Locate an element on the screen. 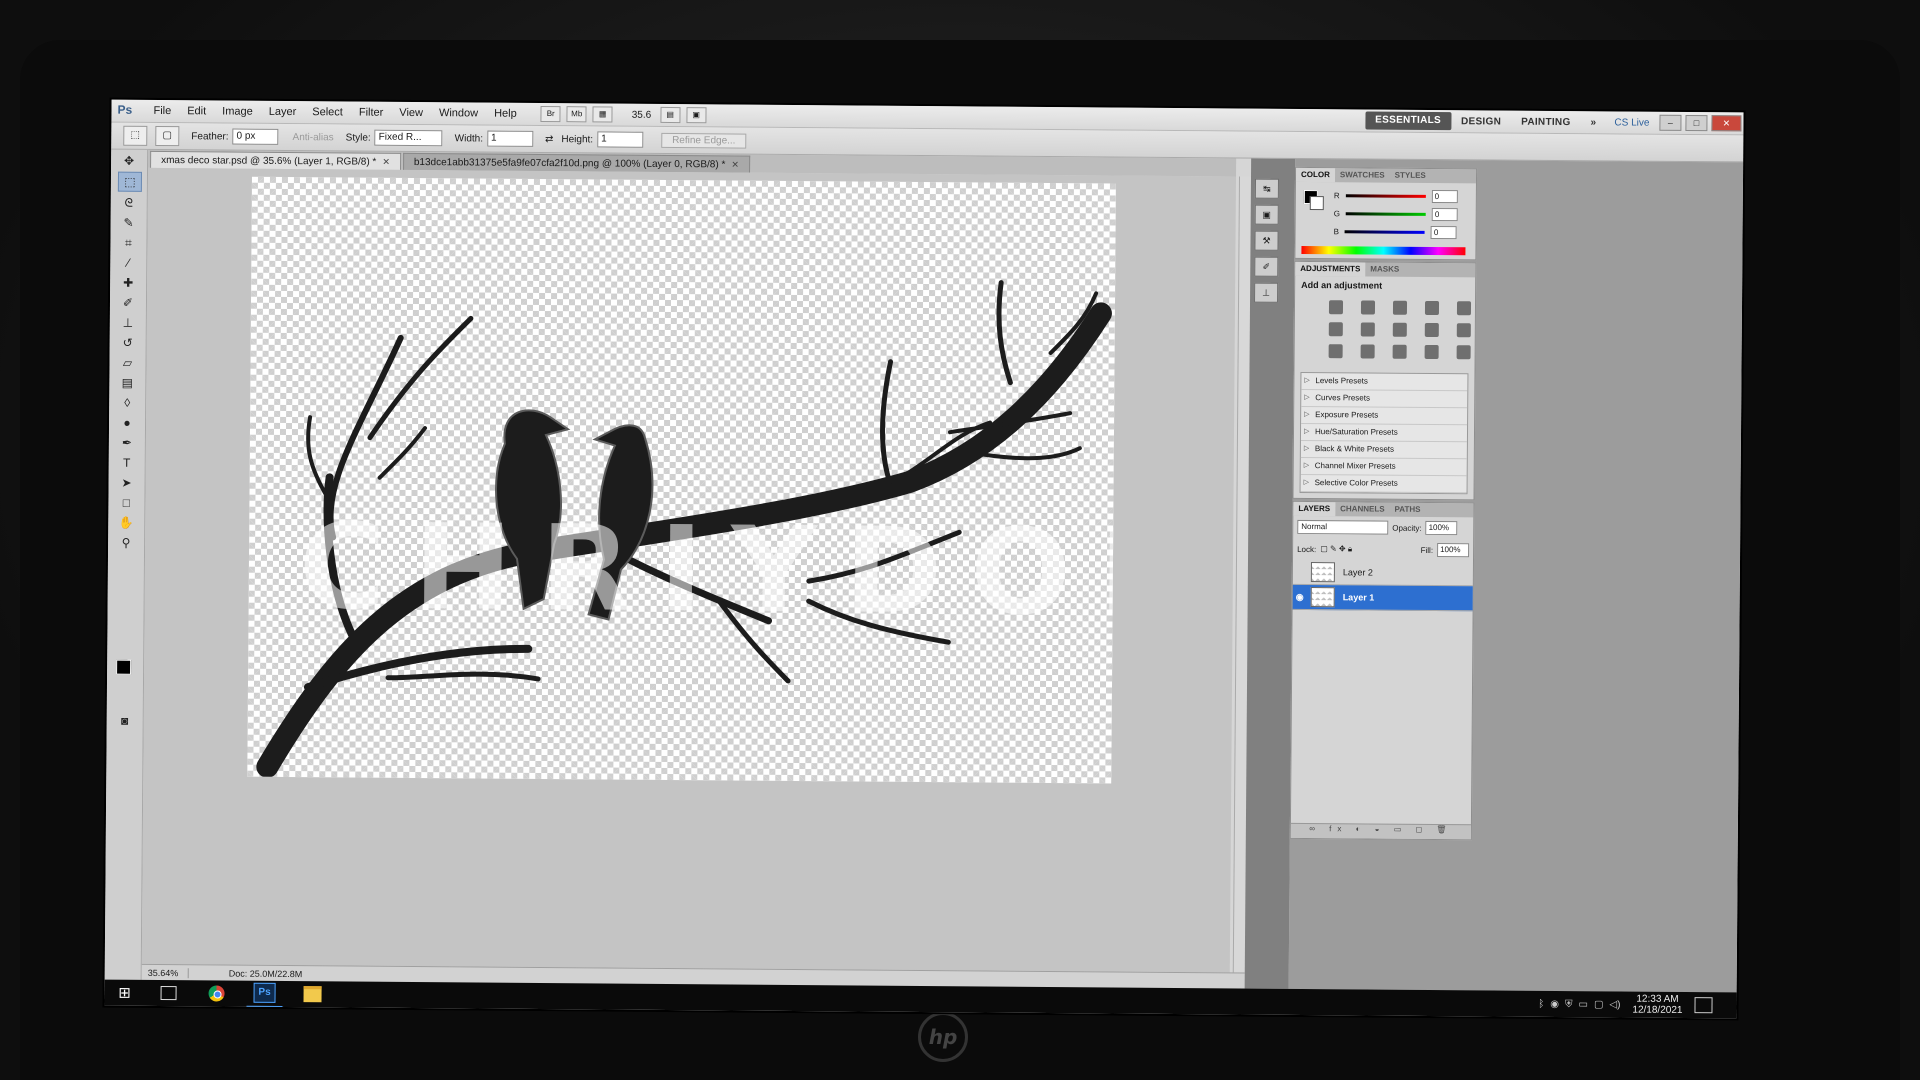  eraser-tool-icon: ▱ is located at coordinates (127, 363).